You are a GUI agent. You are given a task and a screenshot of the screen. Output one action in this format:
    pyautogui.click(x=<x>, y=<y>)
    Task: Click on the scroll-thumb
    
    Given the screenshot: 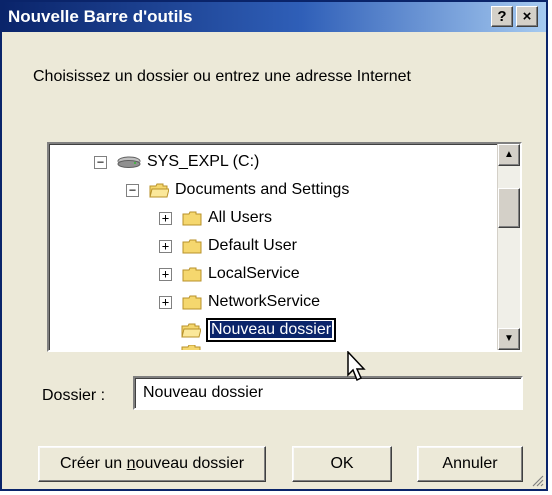 What is the action you would take?
    pyautogui.click(x=509, y=208)
    